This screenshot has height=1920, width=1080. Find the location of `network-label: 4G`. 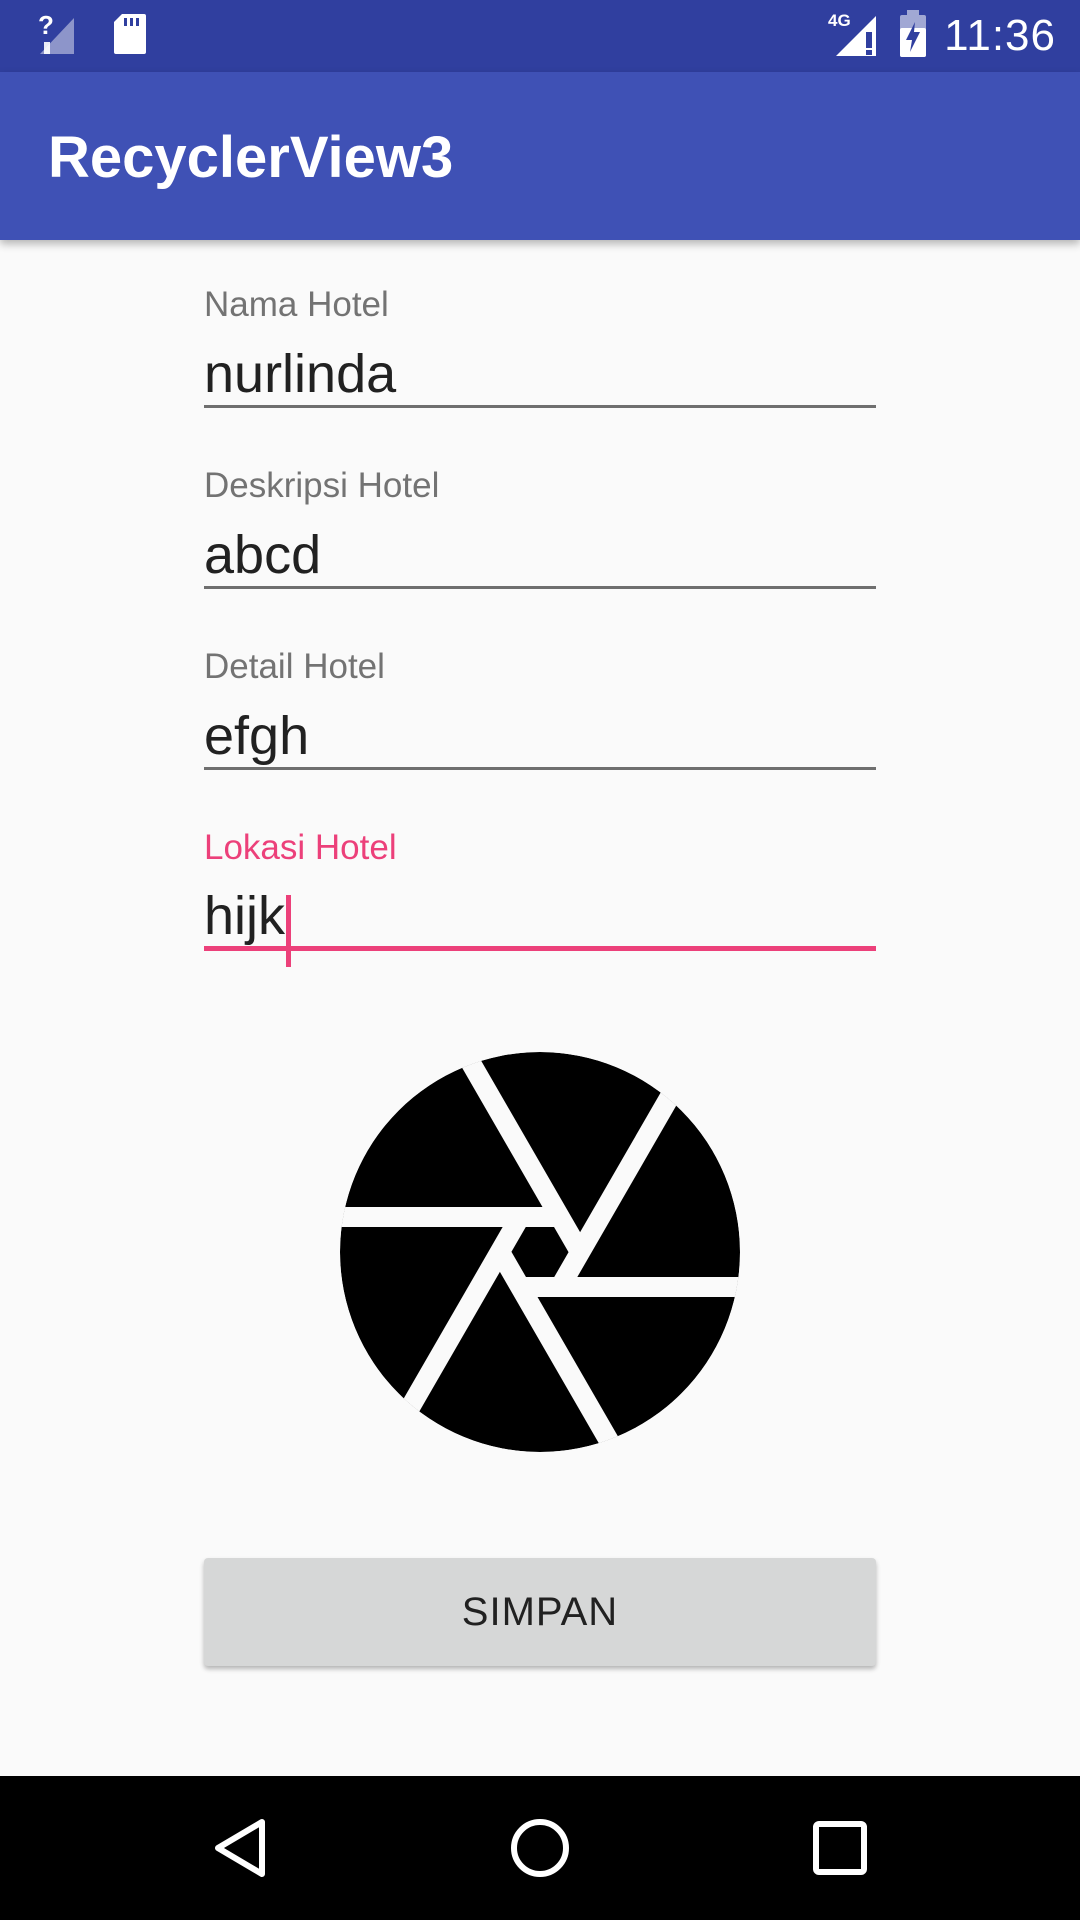

network-label: 4G is located at coordinates (839, 20).